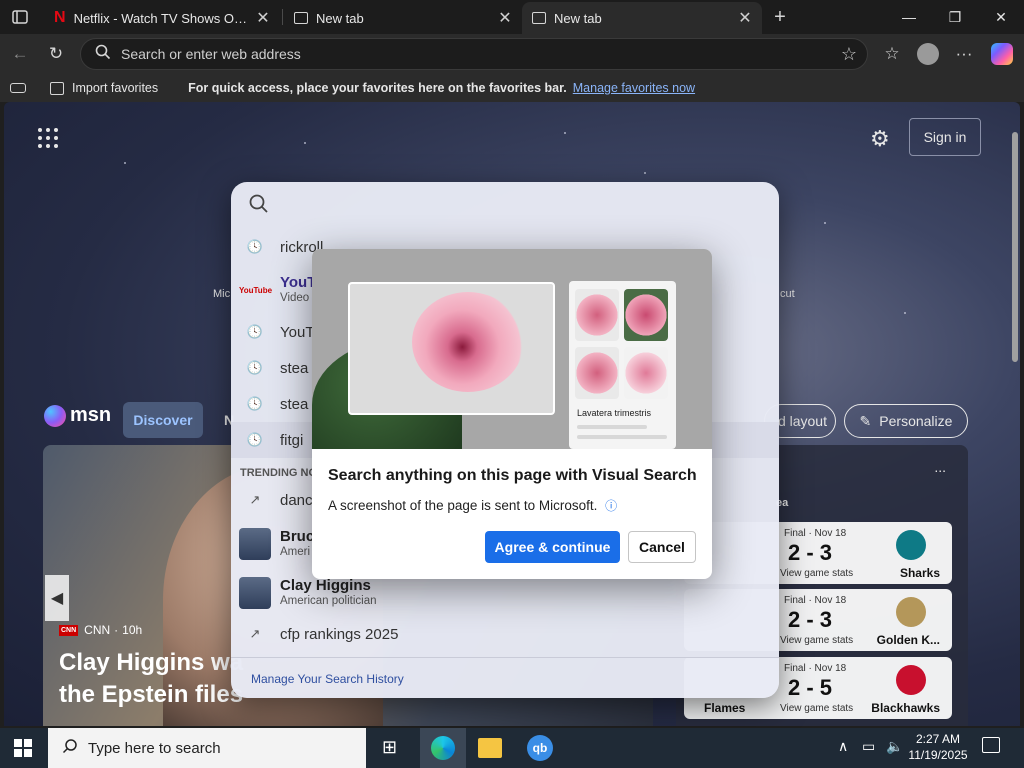 This screenshot has height=768, width=1024. What do you see at coordinates (474, 54) in the screenshot?
I see `address-bar: Search or enter web address ☆` at bounding box center [474, 54].